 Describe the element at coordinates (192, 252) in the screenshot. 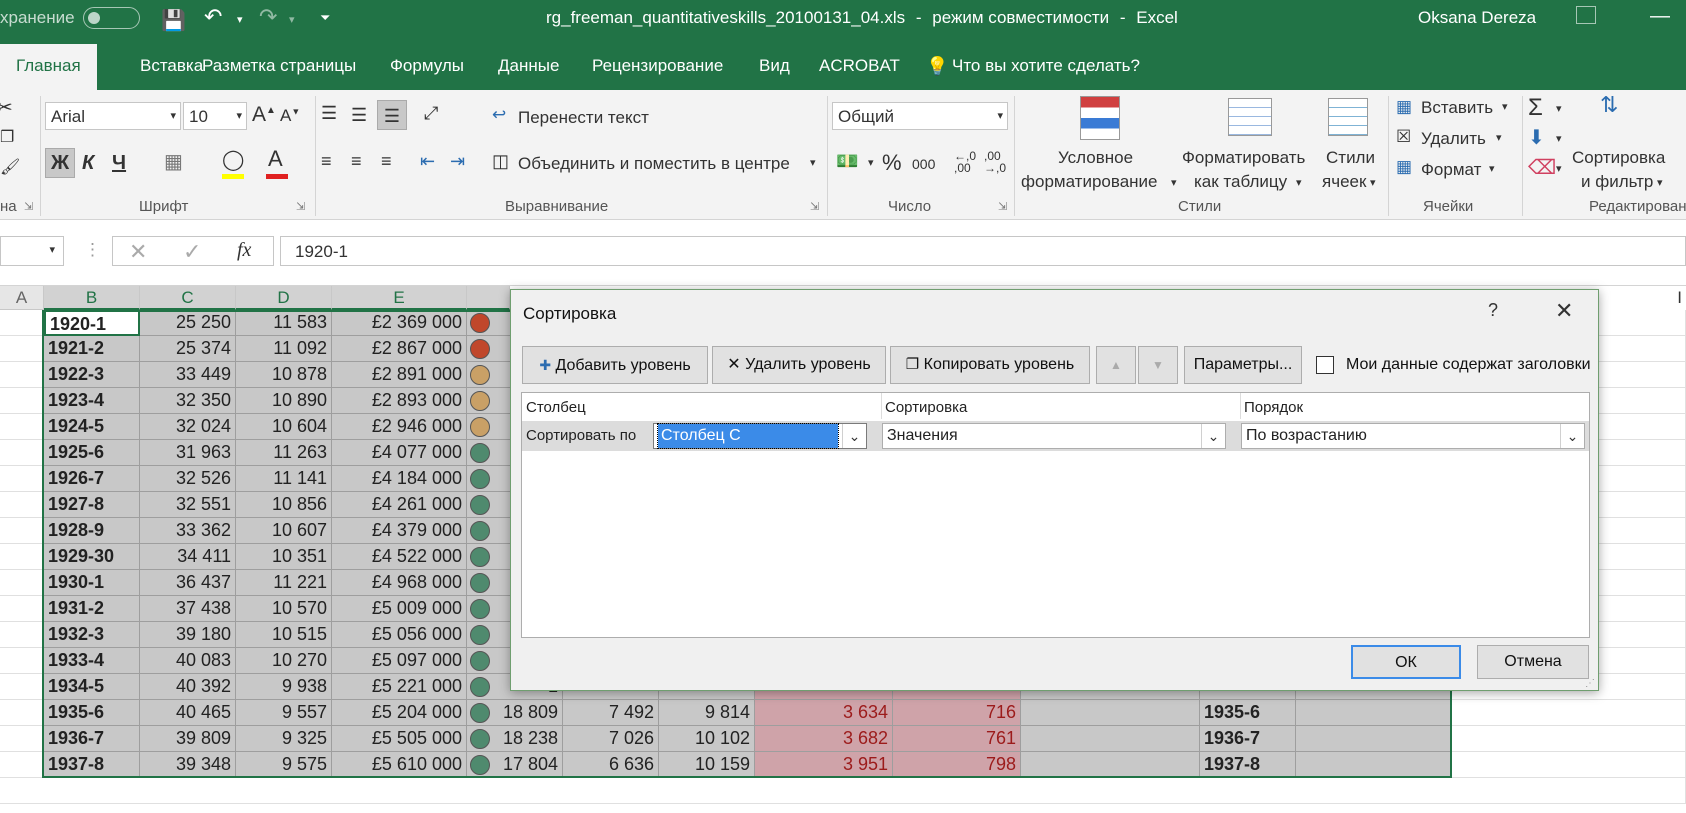

I see `enter-icon: ✓` at that location.